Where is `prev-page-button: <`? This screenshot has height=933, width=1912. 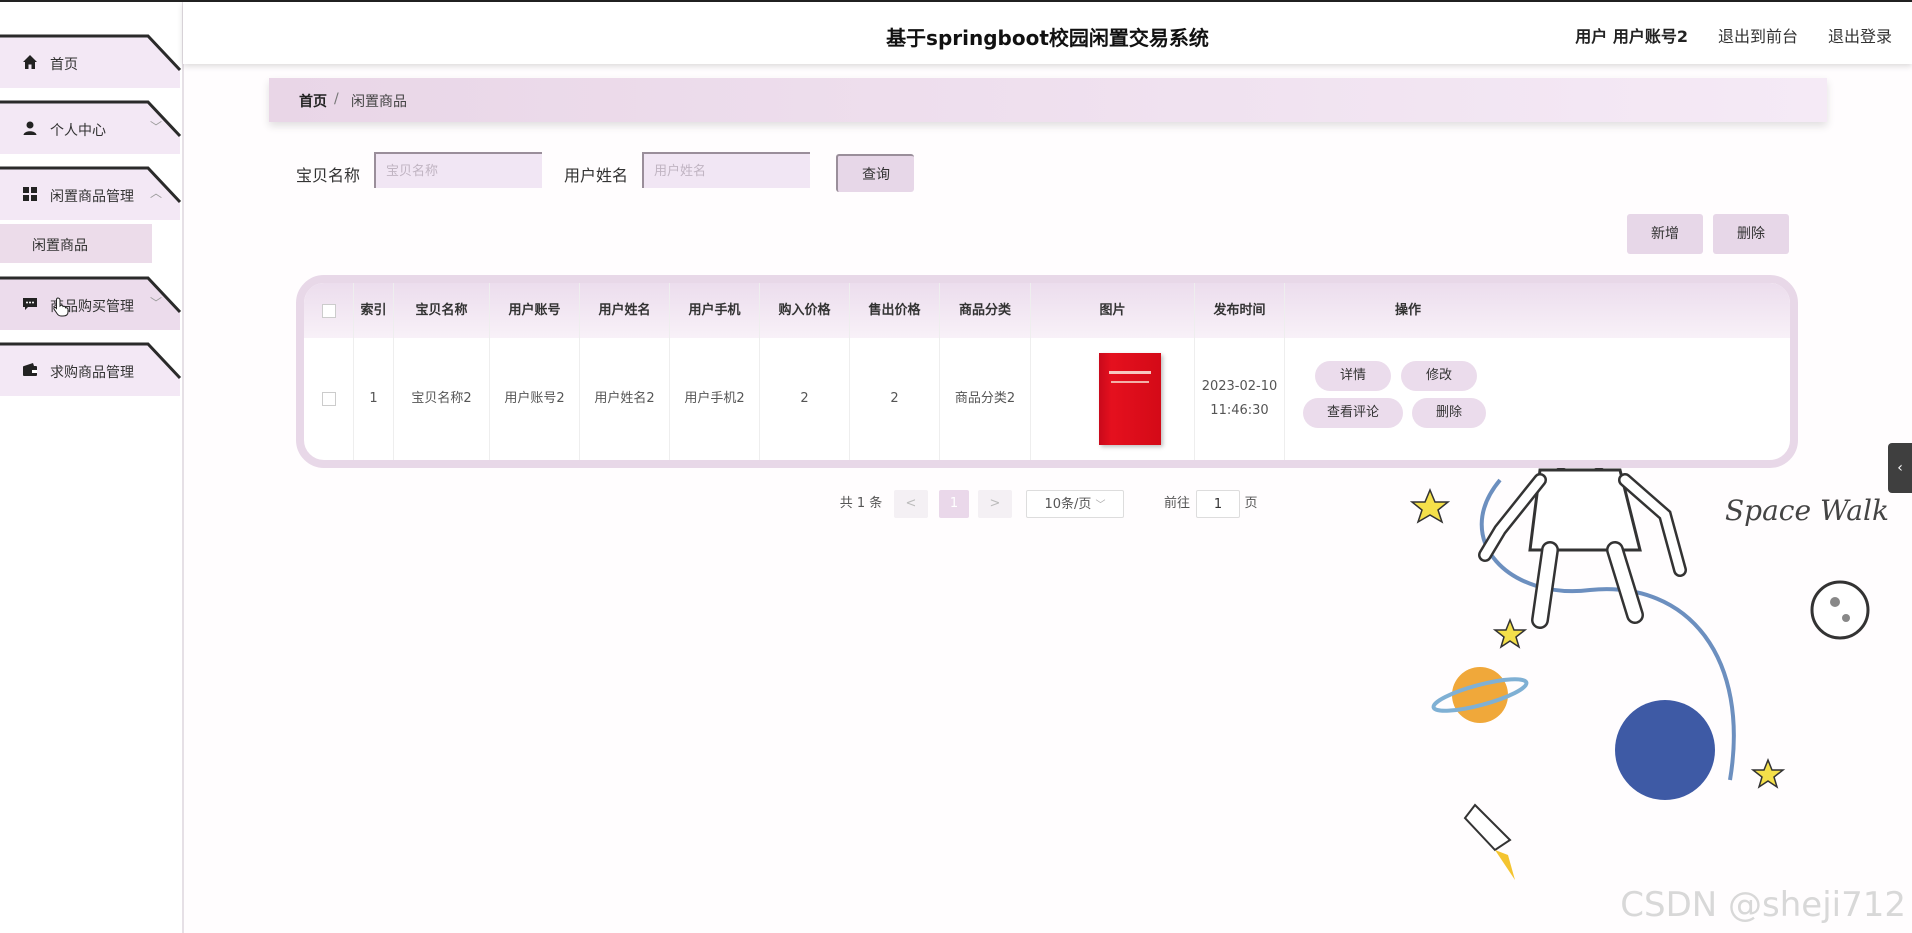 prev-page-button: < is located at coordinates (911, 504).